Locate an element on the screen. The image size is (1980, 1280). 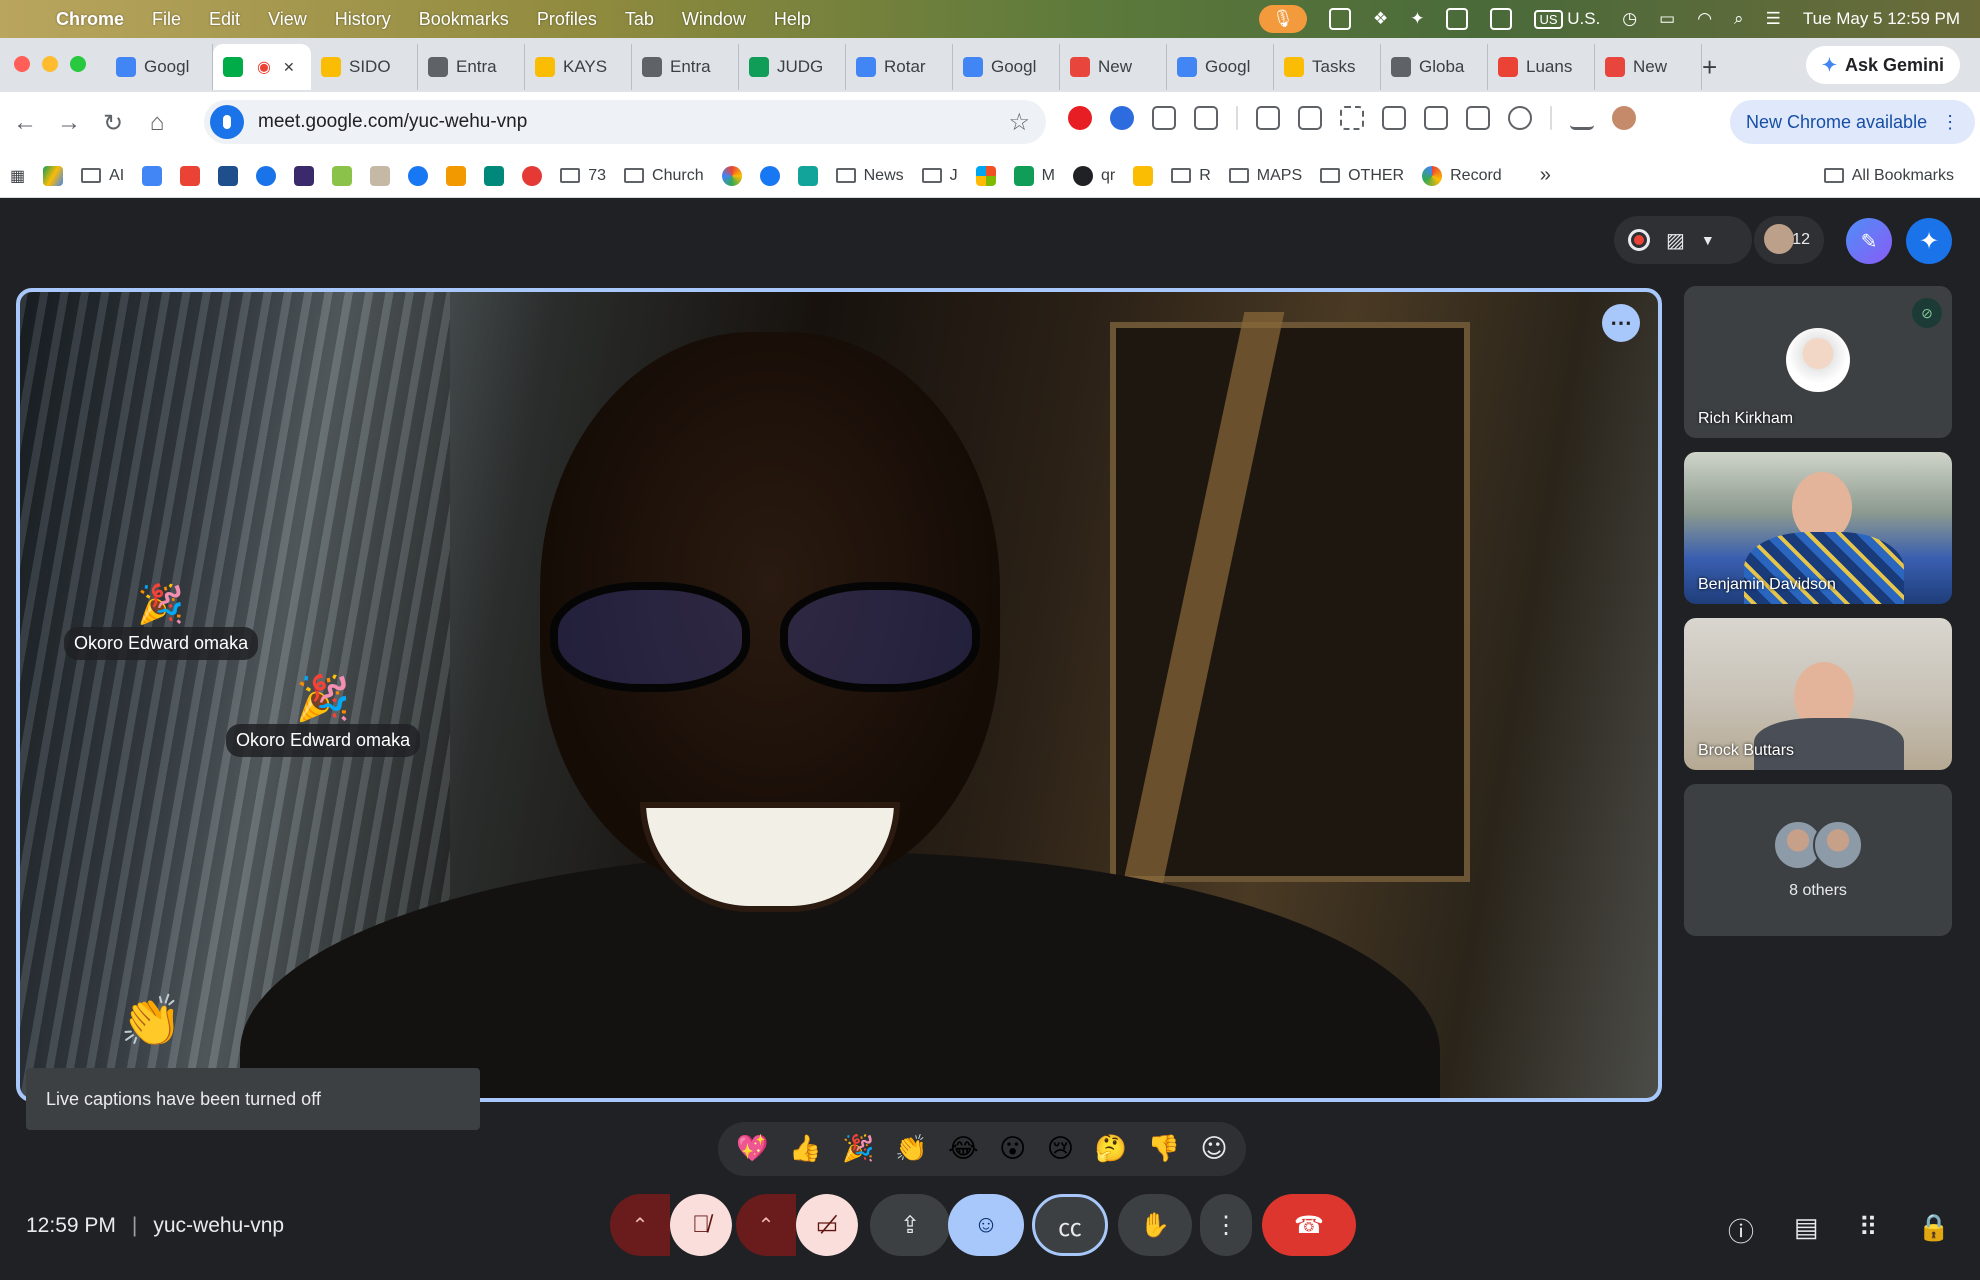
recording-controls: ▨ ▼ is located at coordinates (1683, 240).